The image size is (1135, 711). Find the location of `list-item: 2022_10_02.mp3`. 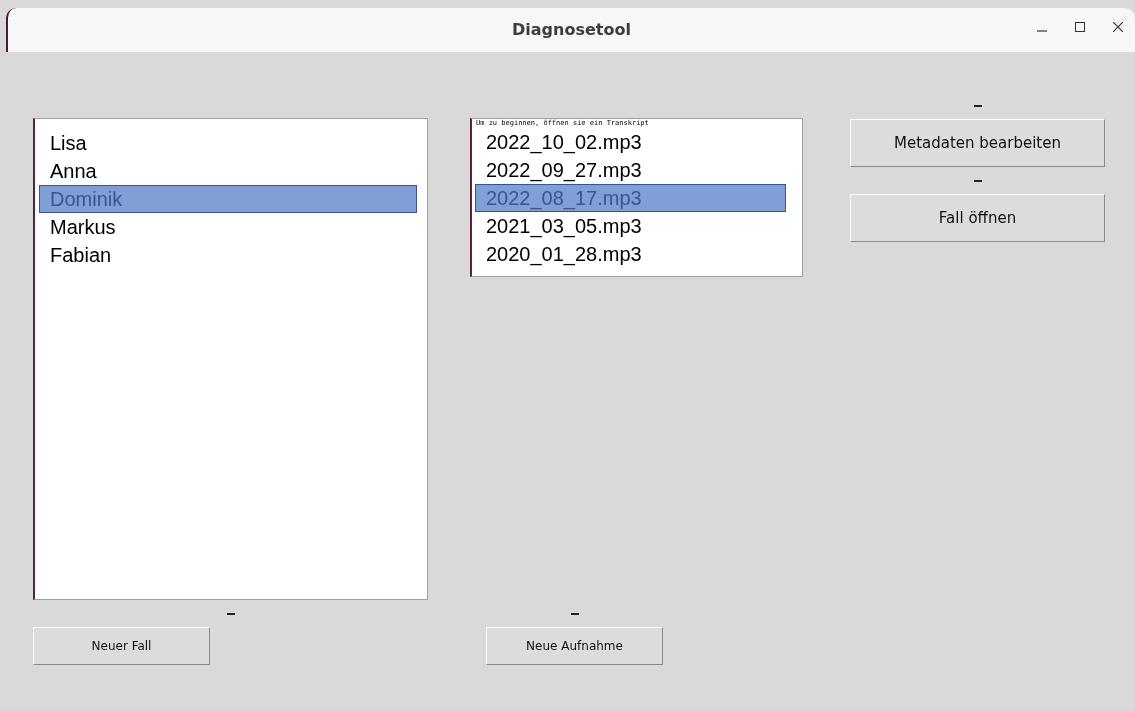

list-item: 2022_10_02.mp3 is located at coordinates (630, 142).